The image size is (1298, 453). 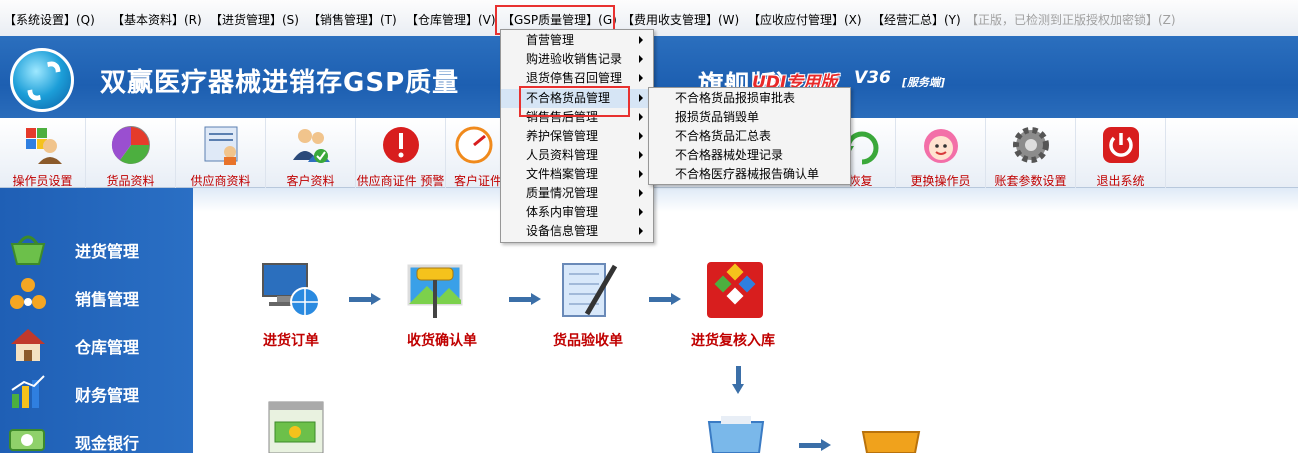 I want to click on power-icon, so click(x=1120, y=145).